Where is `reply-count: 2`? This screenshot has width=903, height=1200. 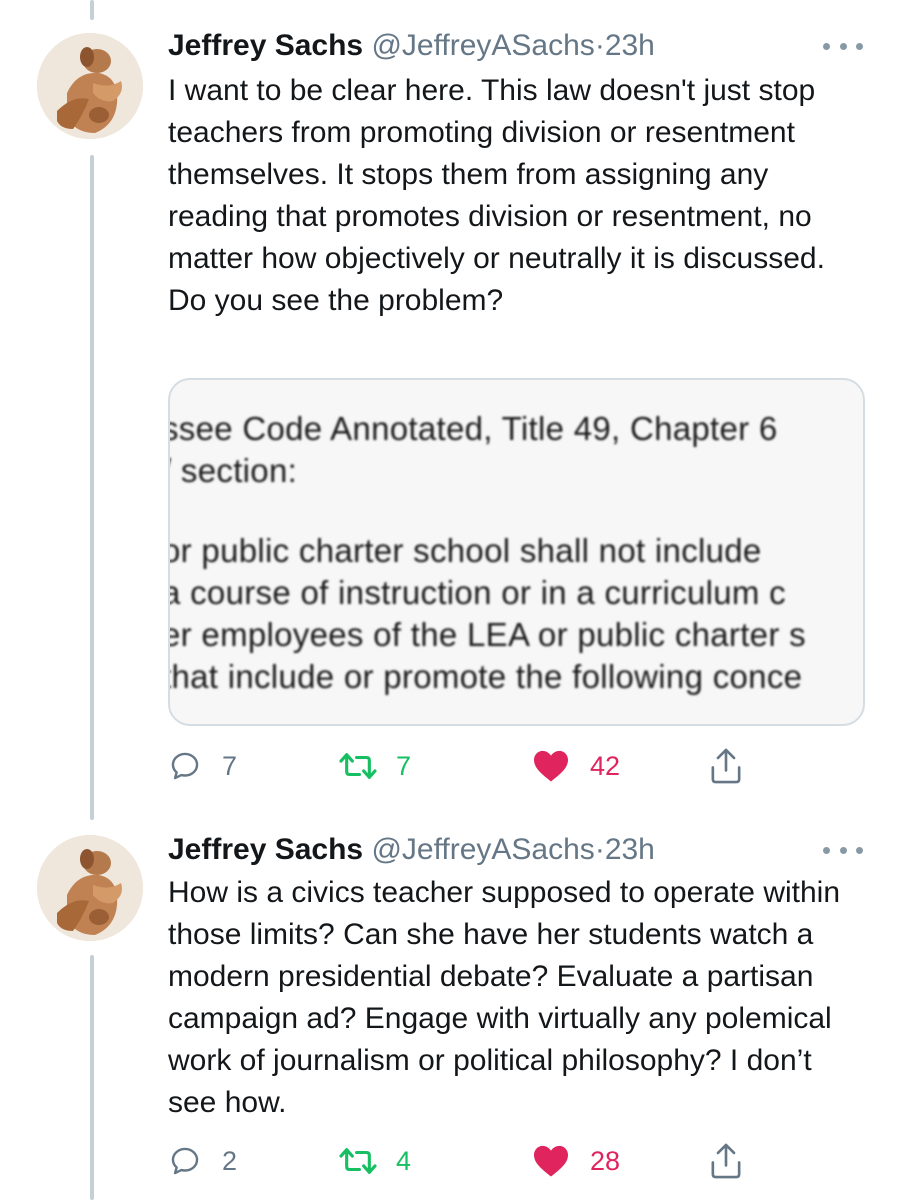 reply-count: 2 is located at coordinates (230, 1160).